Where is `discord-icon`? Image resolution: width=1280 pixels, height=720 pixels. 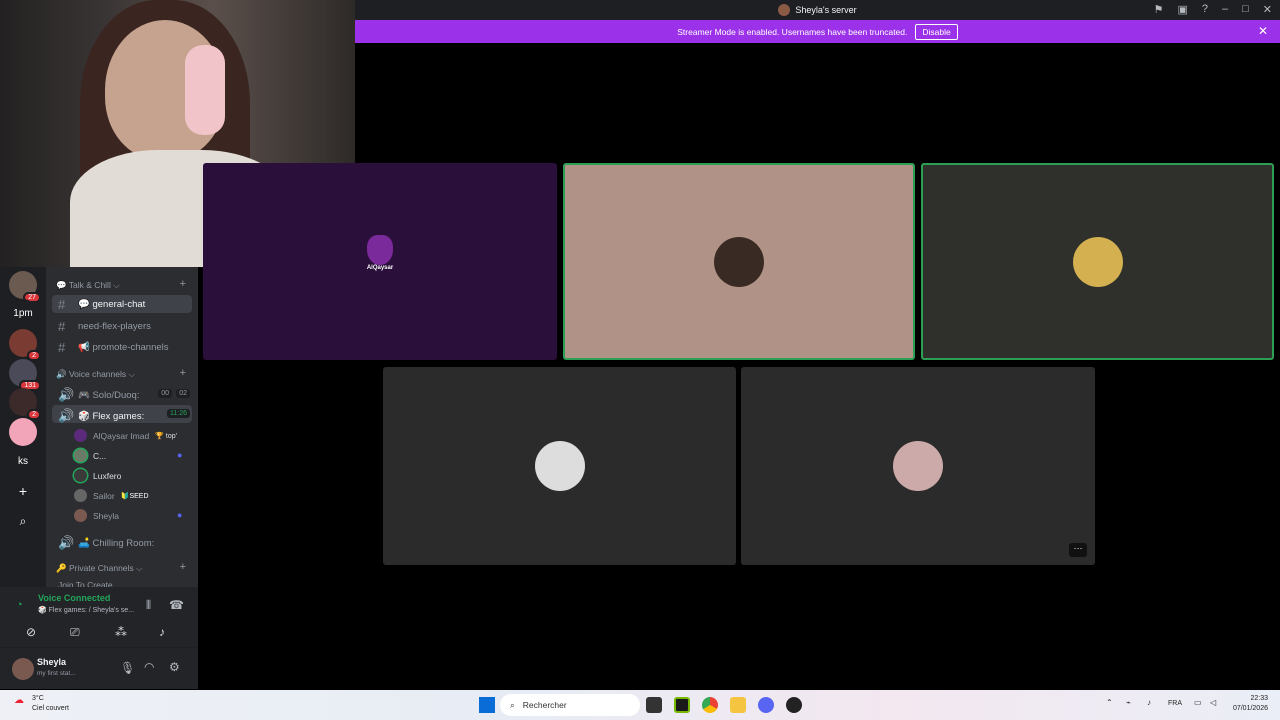
discord-icon is located at coordinates (766, 705).